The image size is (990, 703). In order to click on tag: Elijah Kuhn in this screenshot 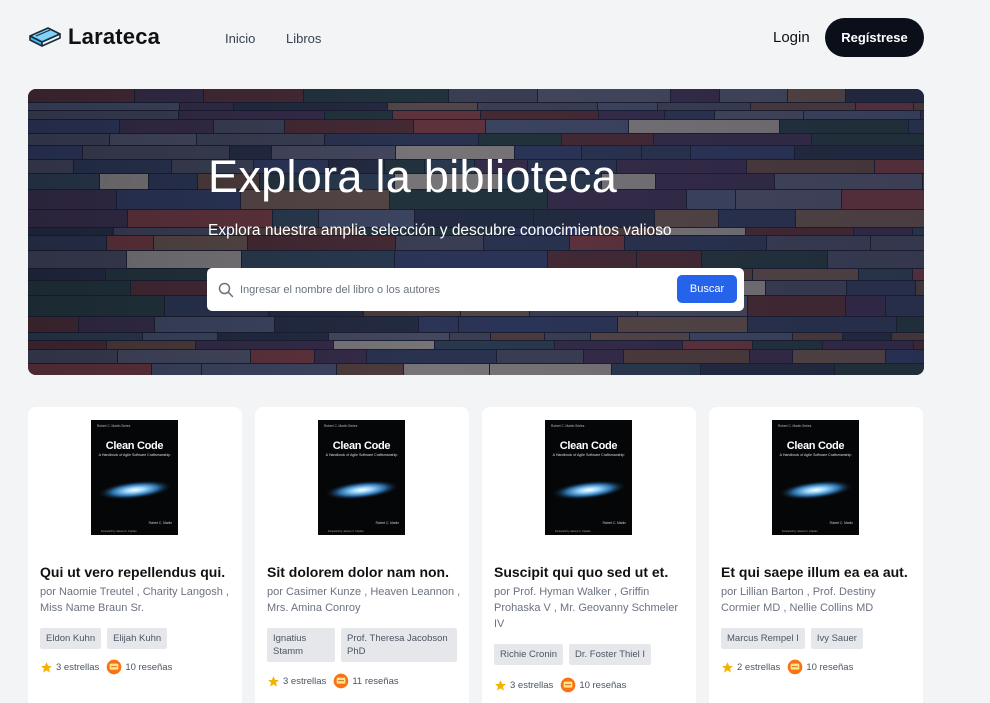, I will do `click(137, 638)`.